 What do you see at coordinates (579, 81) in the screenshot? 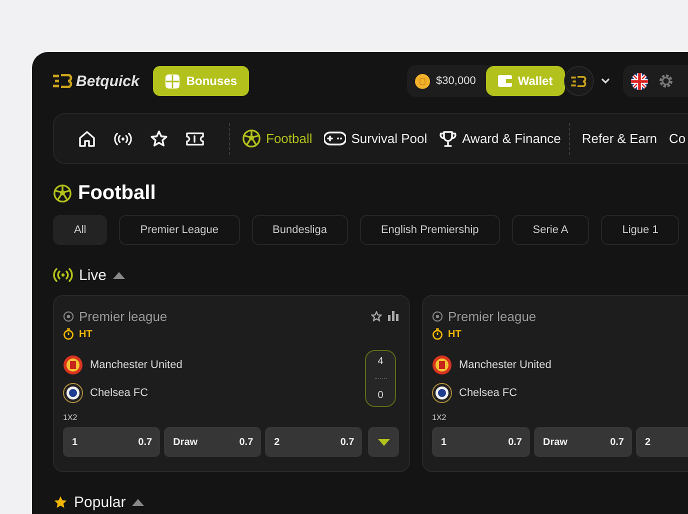
I see `avatar` at bounding box center [579, 81].